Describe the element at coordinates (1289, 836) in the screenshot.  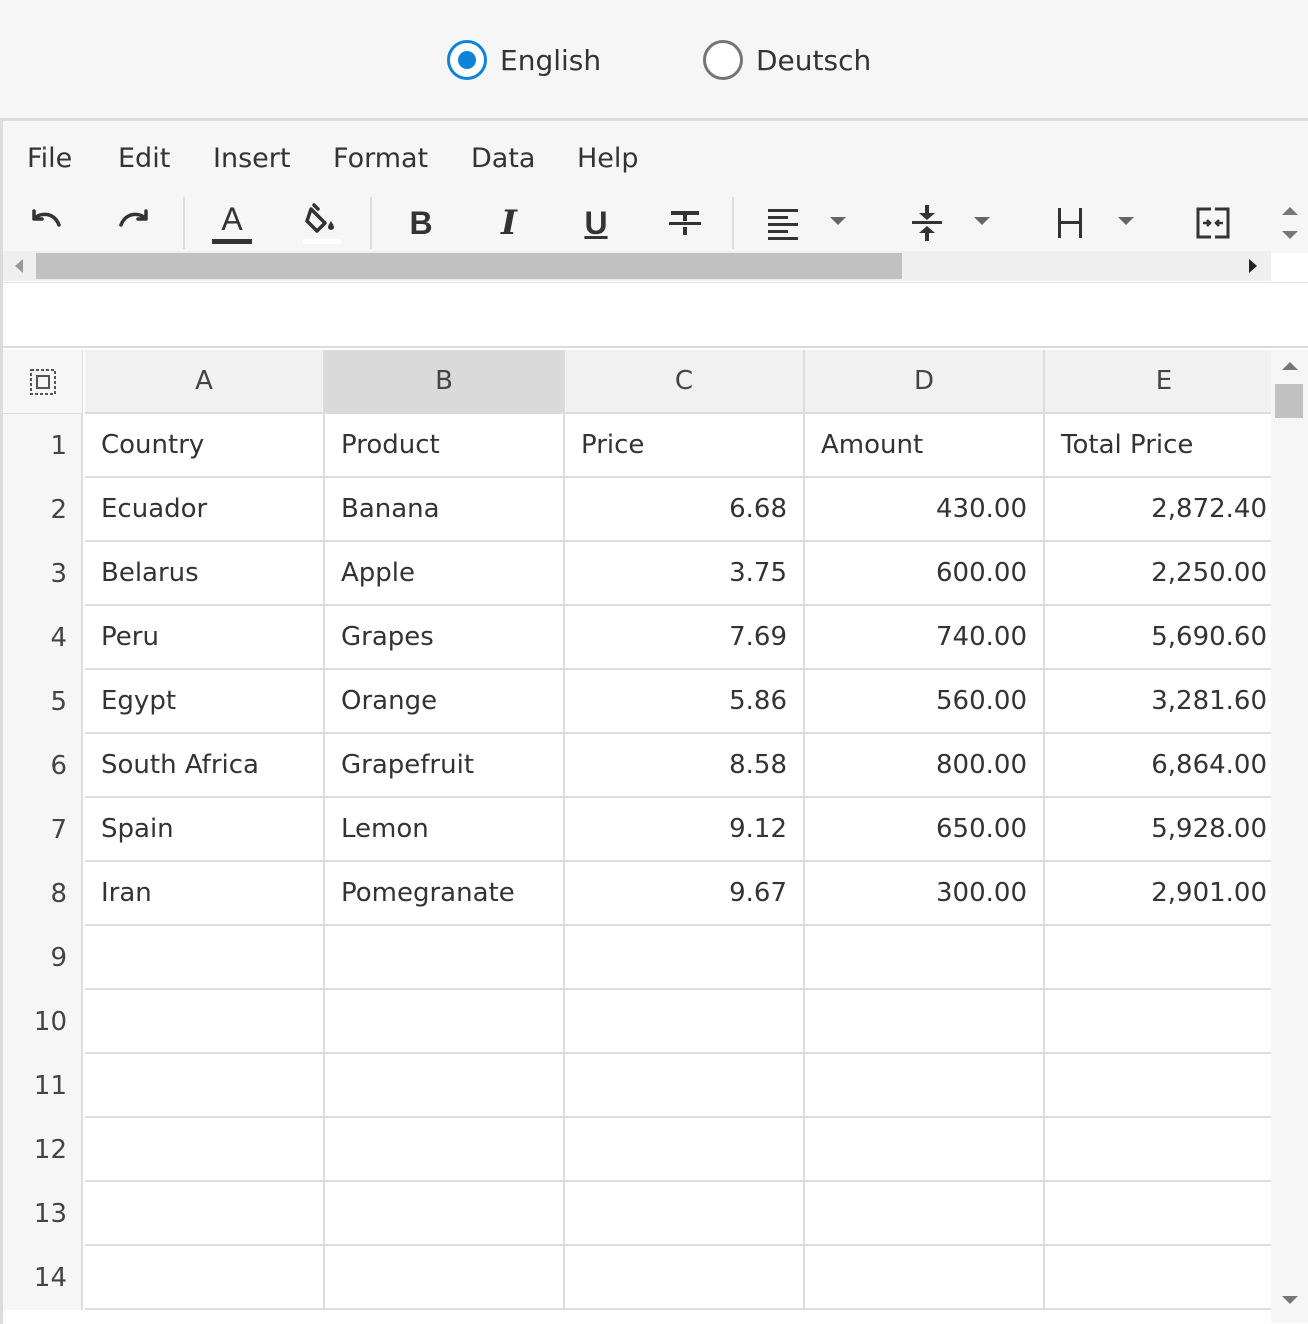
I see `grid-vertical-scrollbar` at that location.